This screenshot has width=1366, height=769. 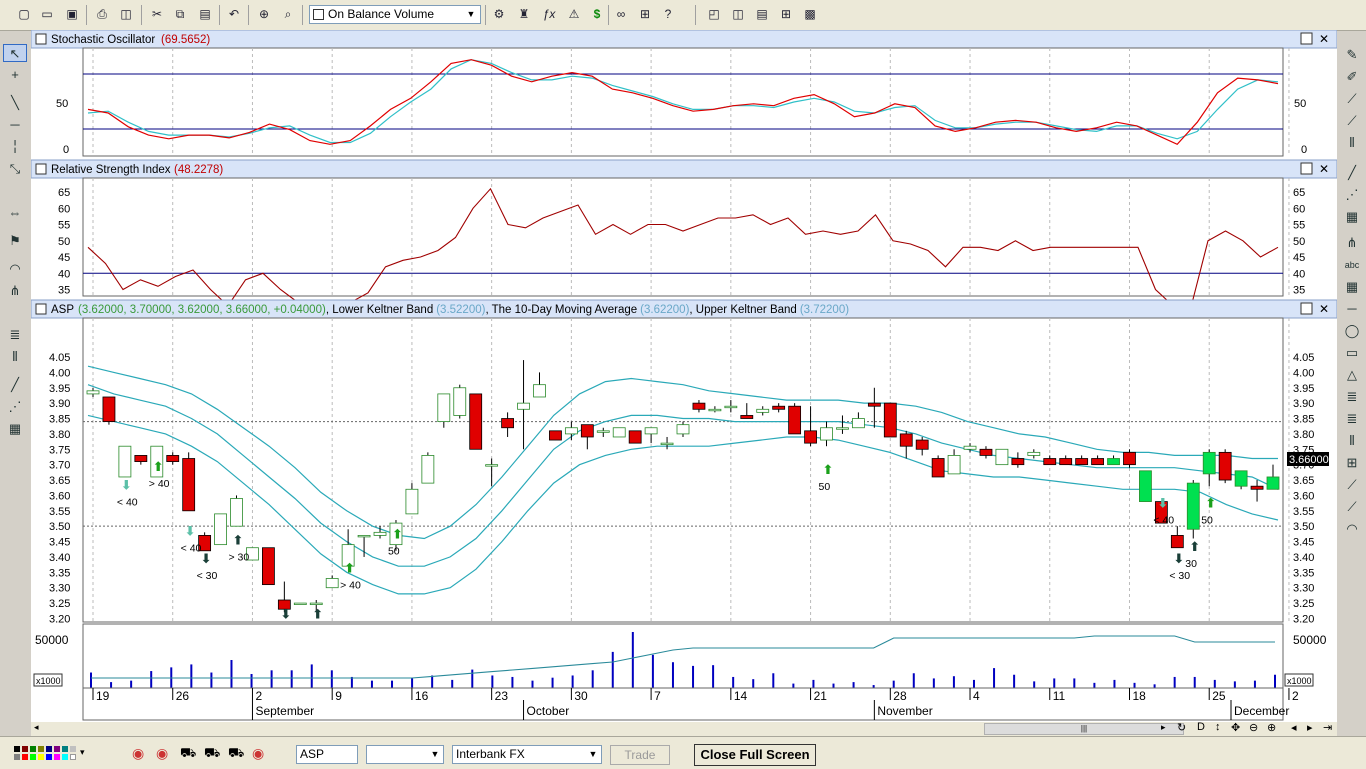 I want to click on help-icon: ?, so click(x=668, y=14).